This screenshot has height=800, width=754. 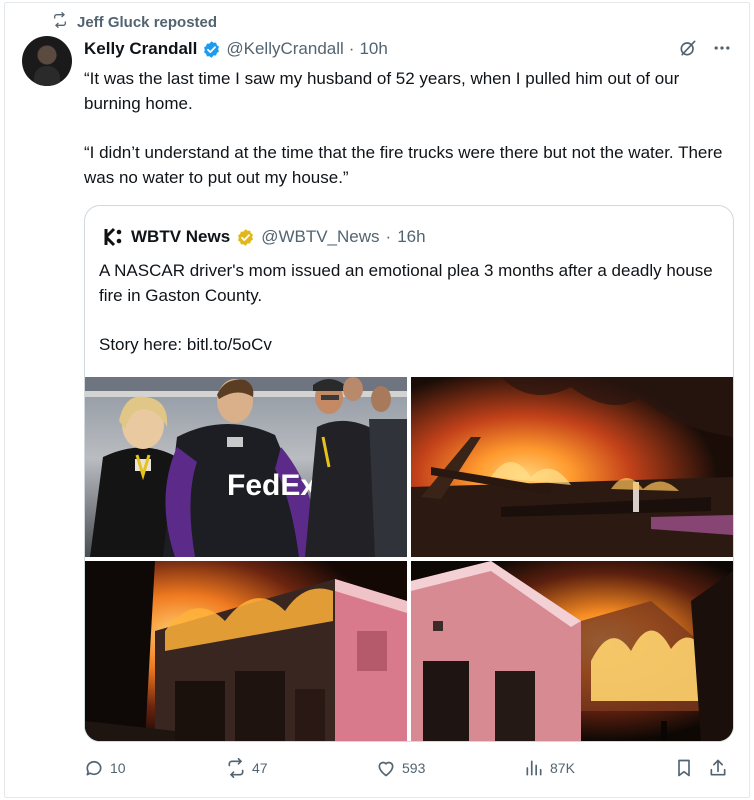 I want to click on like-action: 593, so click(x=400, y=768).